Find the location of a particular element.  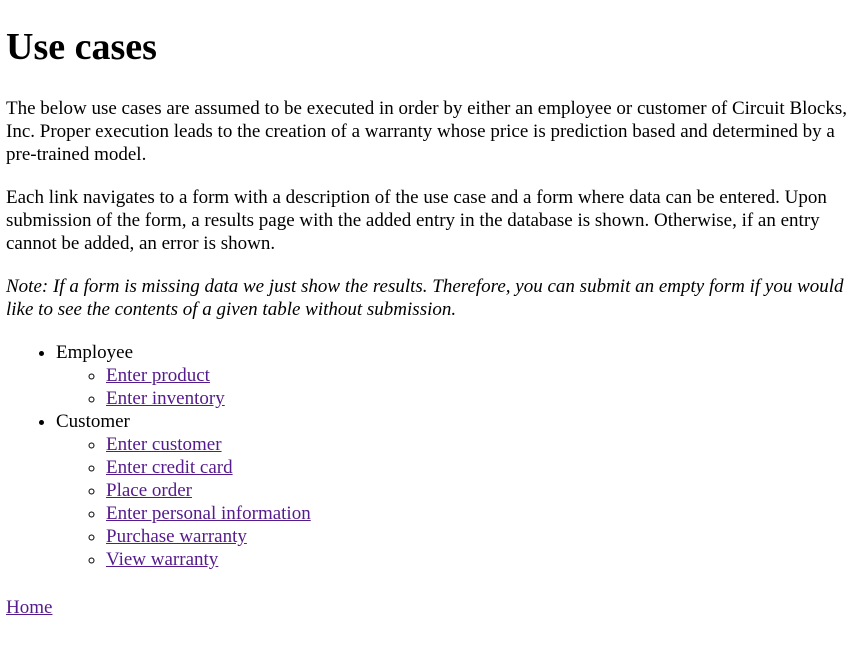

list-item: Enter customer is located at coordinates (482, 444).